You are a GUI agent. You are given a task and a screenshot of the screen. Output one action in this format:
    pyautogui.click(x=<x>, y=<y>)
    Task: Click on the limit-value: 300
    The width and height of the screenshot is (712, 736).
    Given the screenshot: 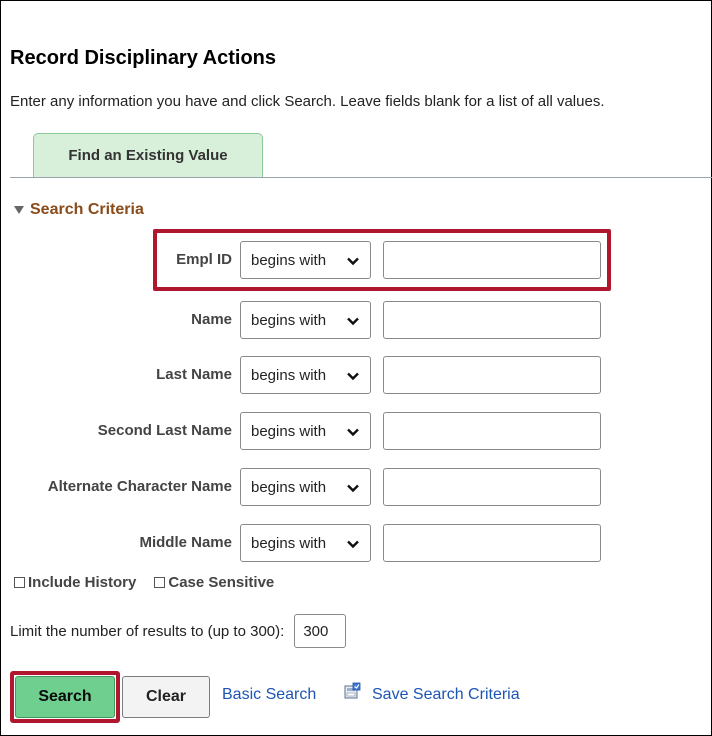 What is the action you would take?
    pyautogui.click(x=316, y=631)
    